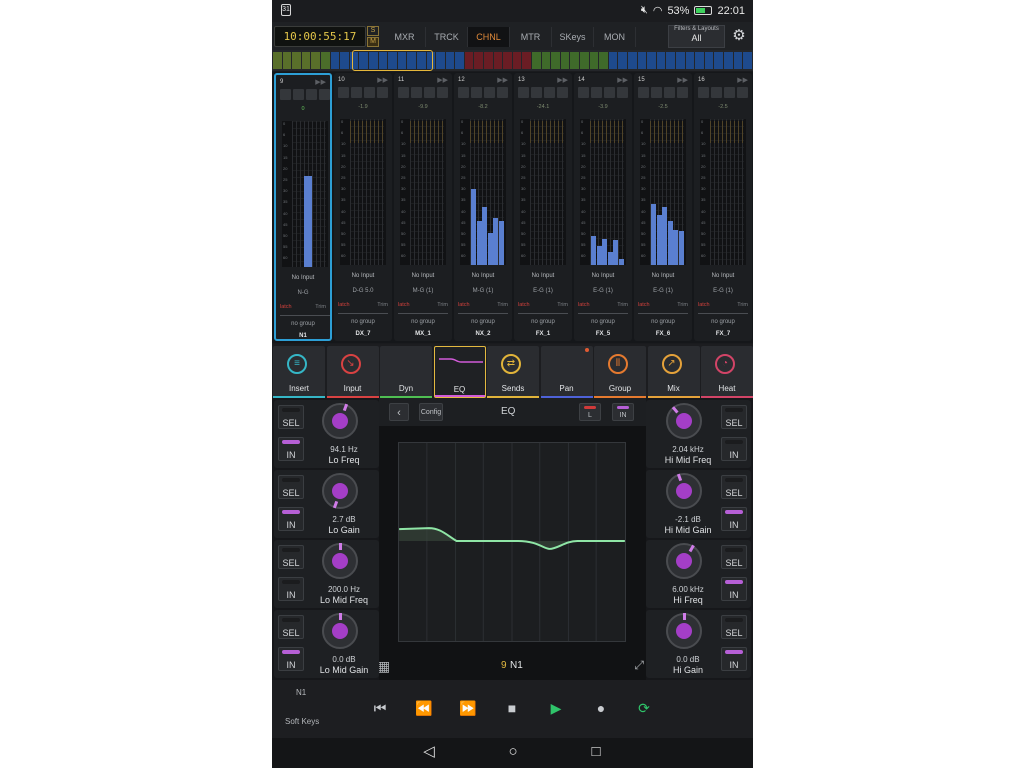 This screenshot has height=768, width=1024. Describe the element at coordinates (392, 60) in the screenshot. I see `overview-selection` at that location.